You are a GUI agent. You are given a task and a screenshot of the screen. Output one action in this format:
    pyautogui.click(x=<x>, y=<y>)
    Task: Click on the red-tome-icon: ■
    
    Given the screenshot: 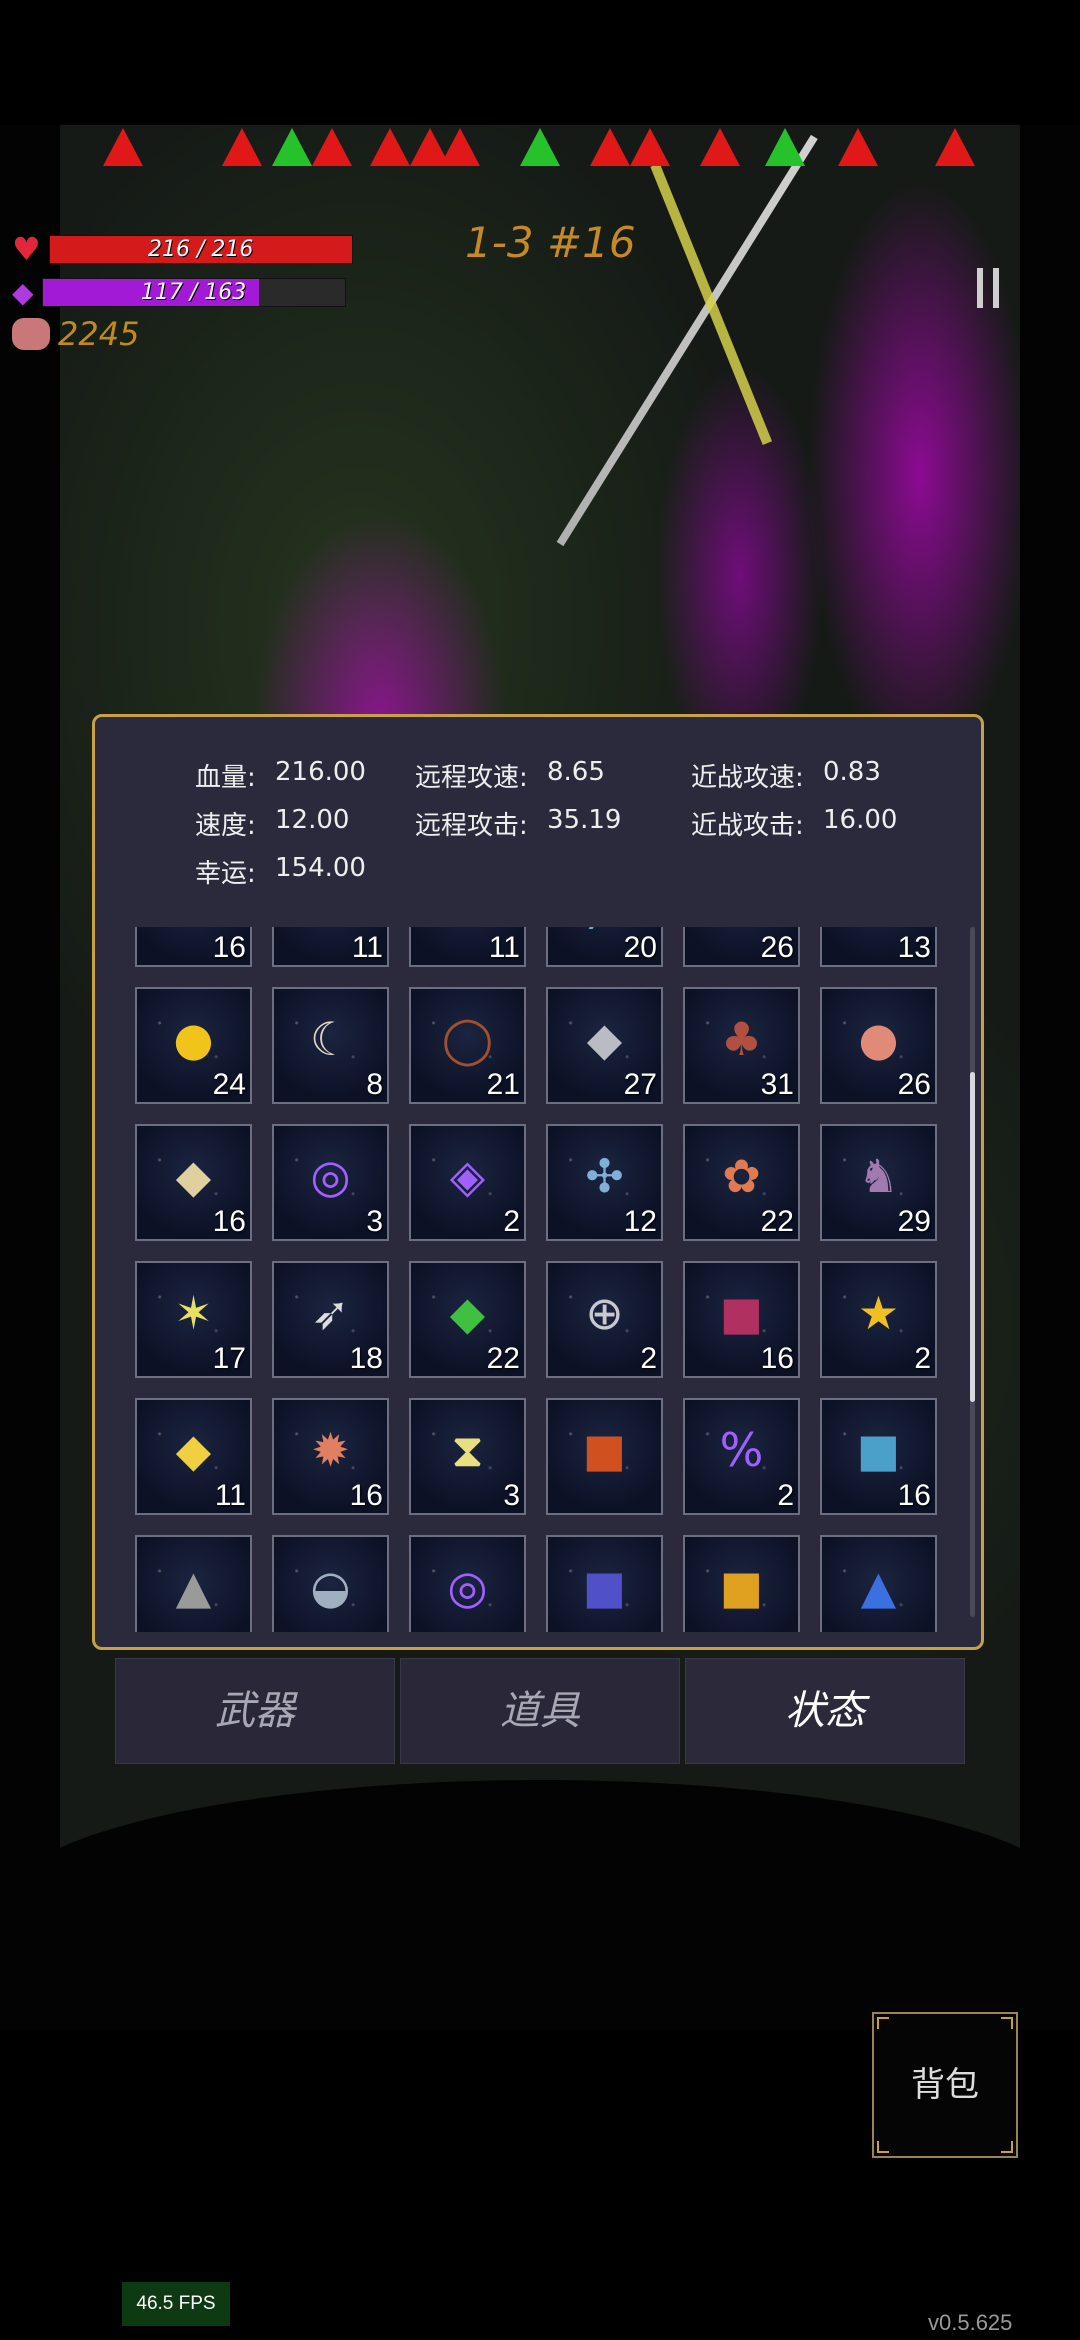 What is the action you would take?
    pyautogui.click(x=741, y=1313)
    